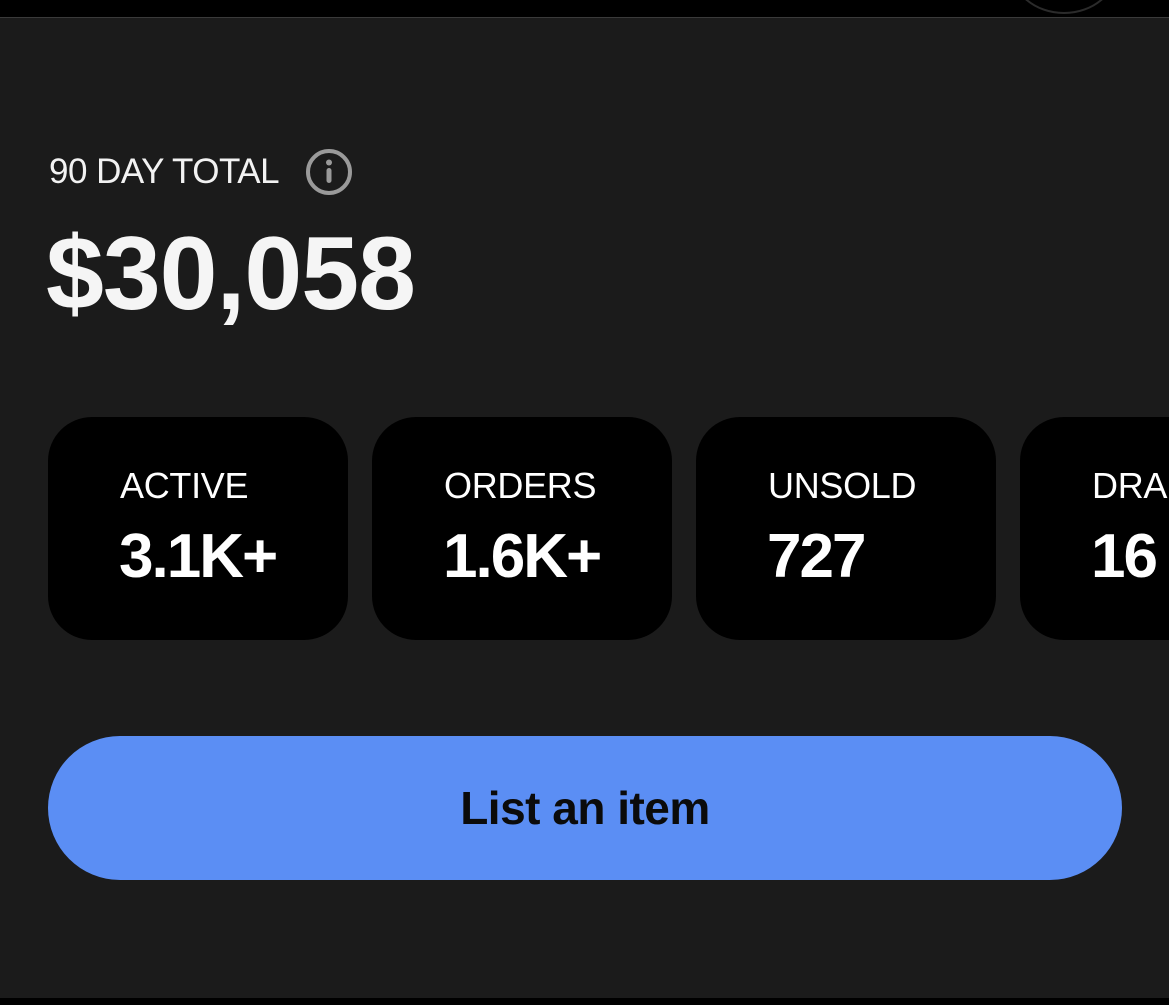 The height and width of the screenshot is (1005, 1169). What do you see at coordinates (164, 171) in the screenshot?
I see `total-label: 90 DAY TOTAL` at bounding box center [164, 171].